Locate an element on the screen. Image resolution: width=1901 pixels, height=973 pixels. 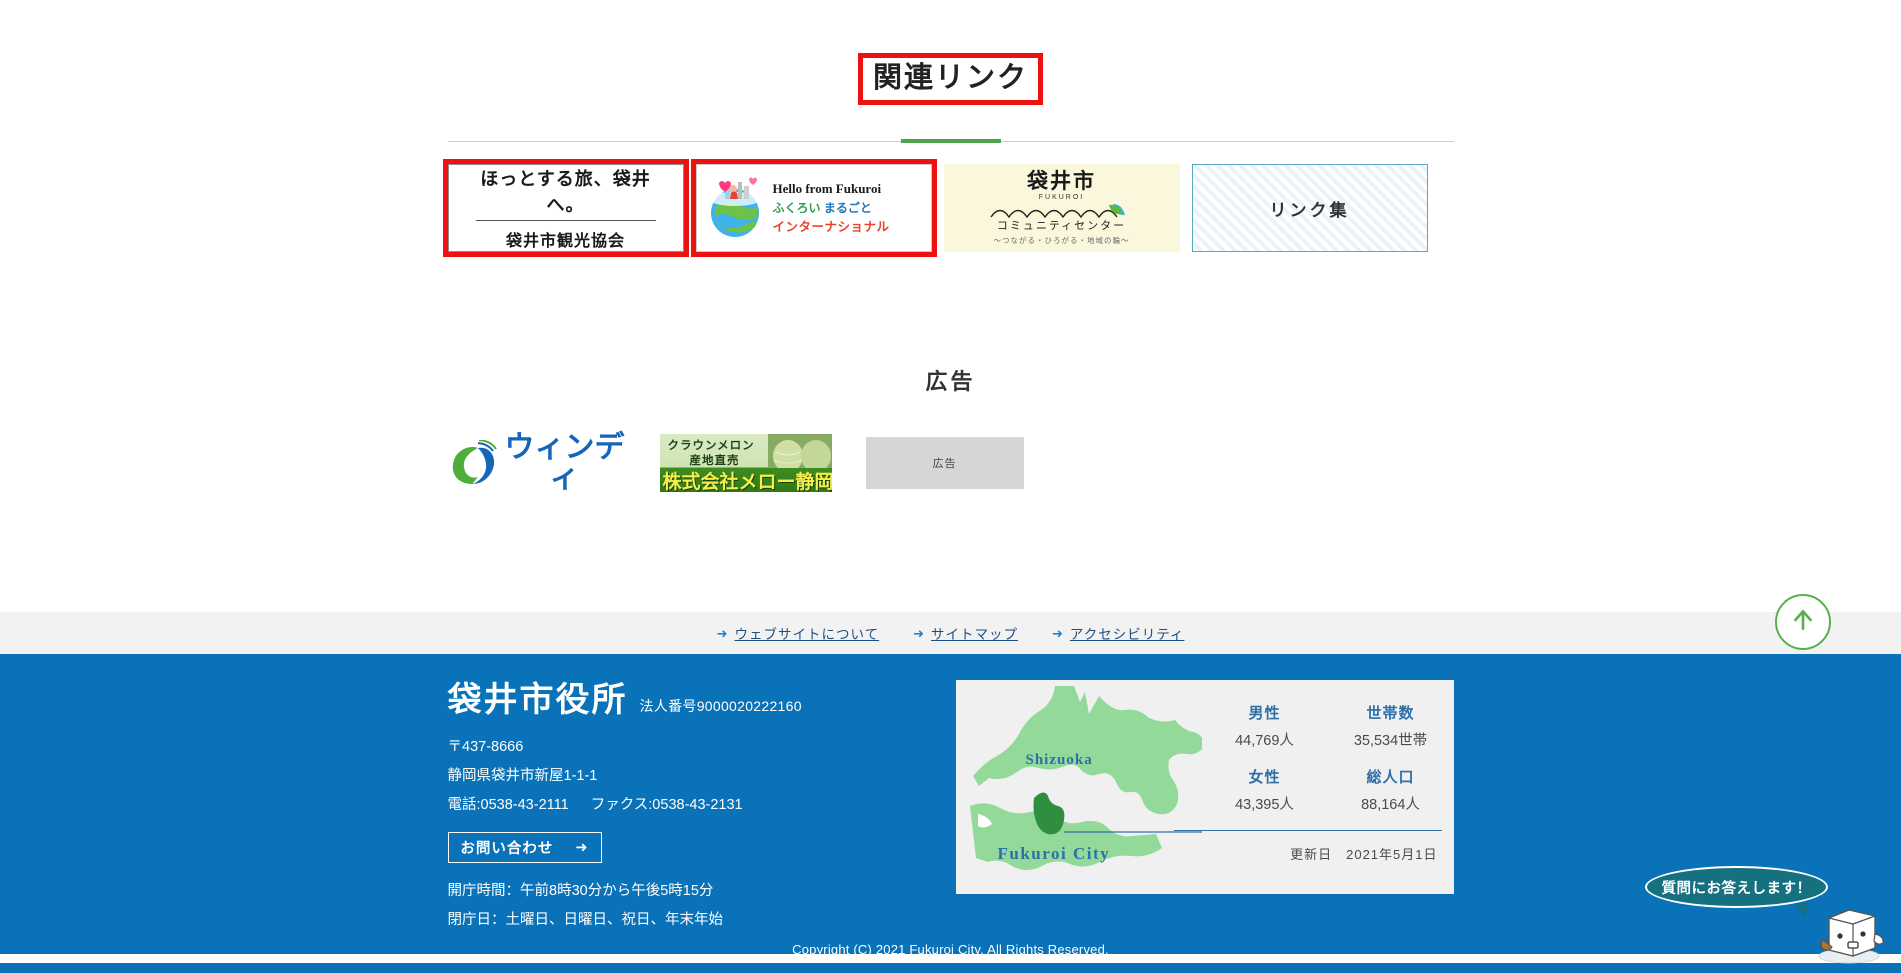
arch-decoration-icon is located at coordinates (1062, 210).